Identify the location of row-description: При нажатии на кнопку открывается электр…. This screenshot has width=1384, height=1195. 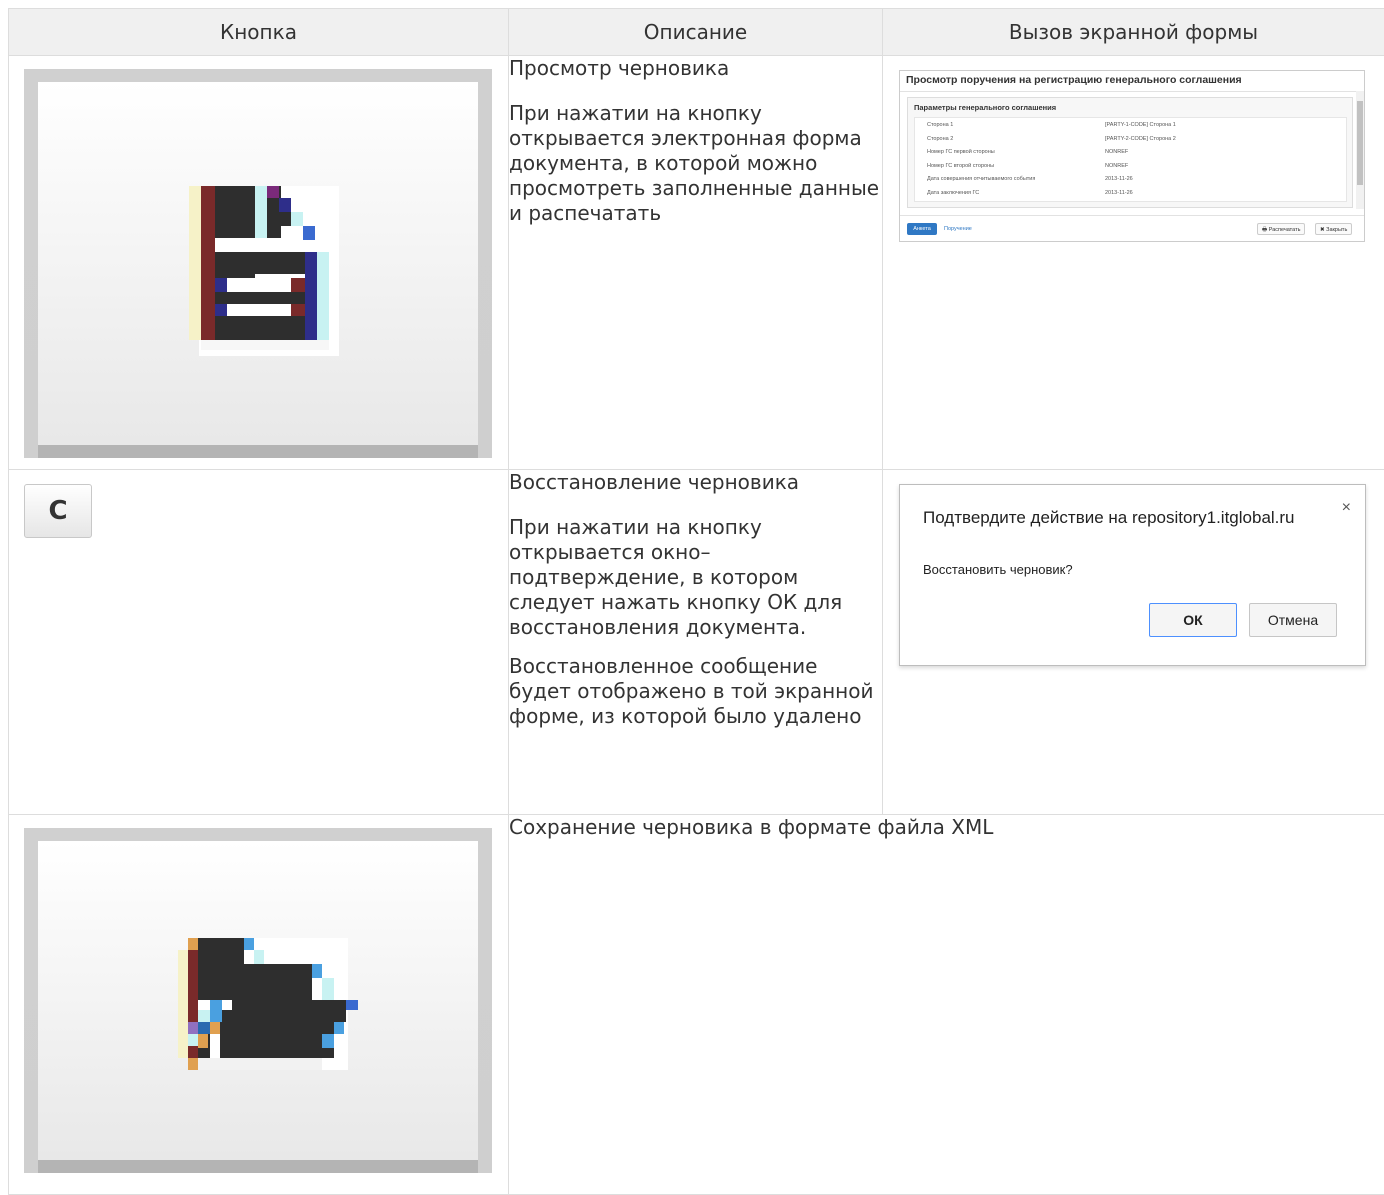
(695, 163).